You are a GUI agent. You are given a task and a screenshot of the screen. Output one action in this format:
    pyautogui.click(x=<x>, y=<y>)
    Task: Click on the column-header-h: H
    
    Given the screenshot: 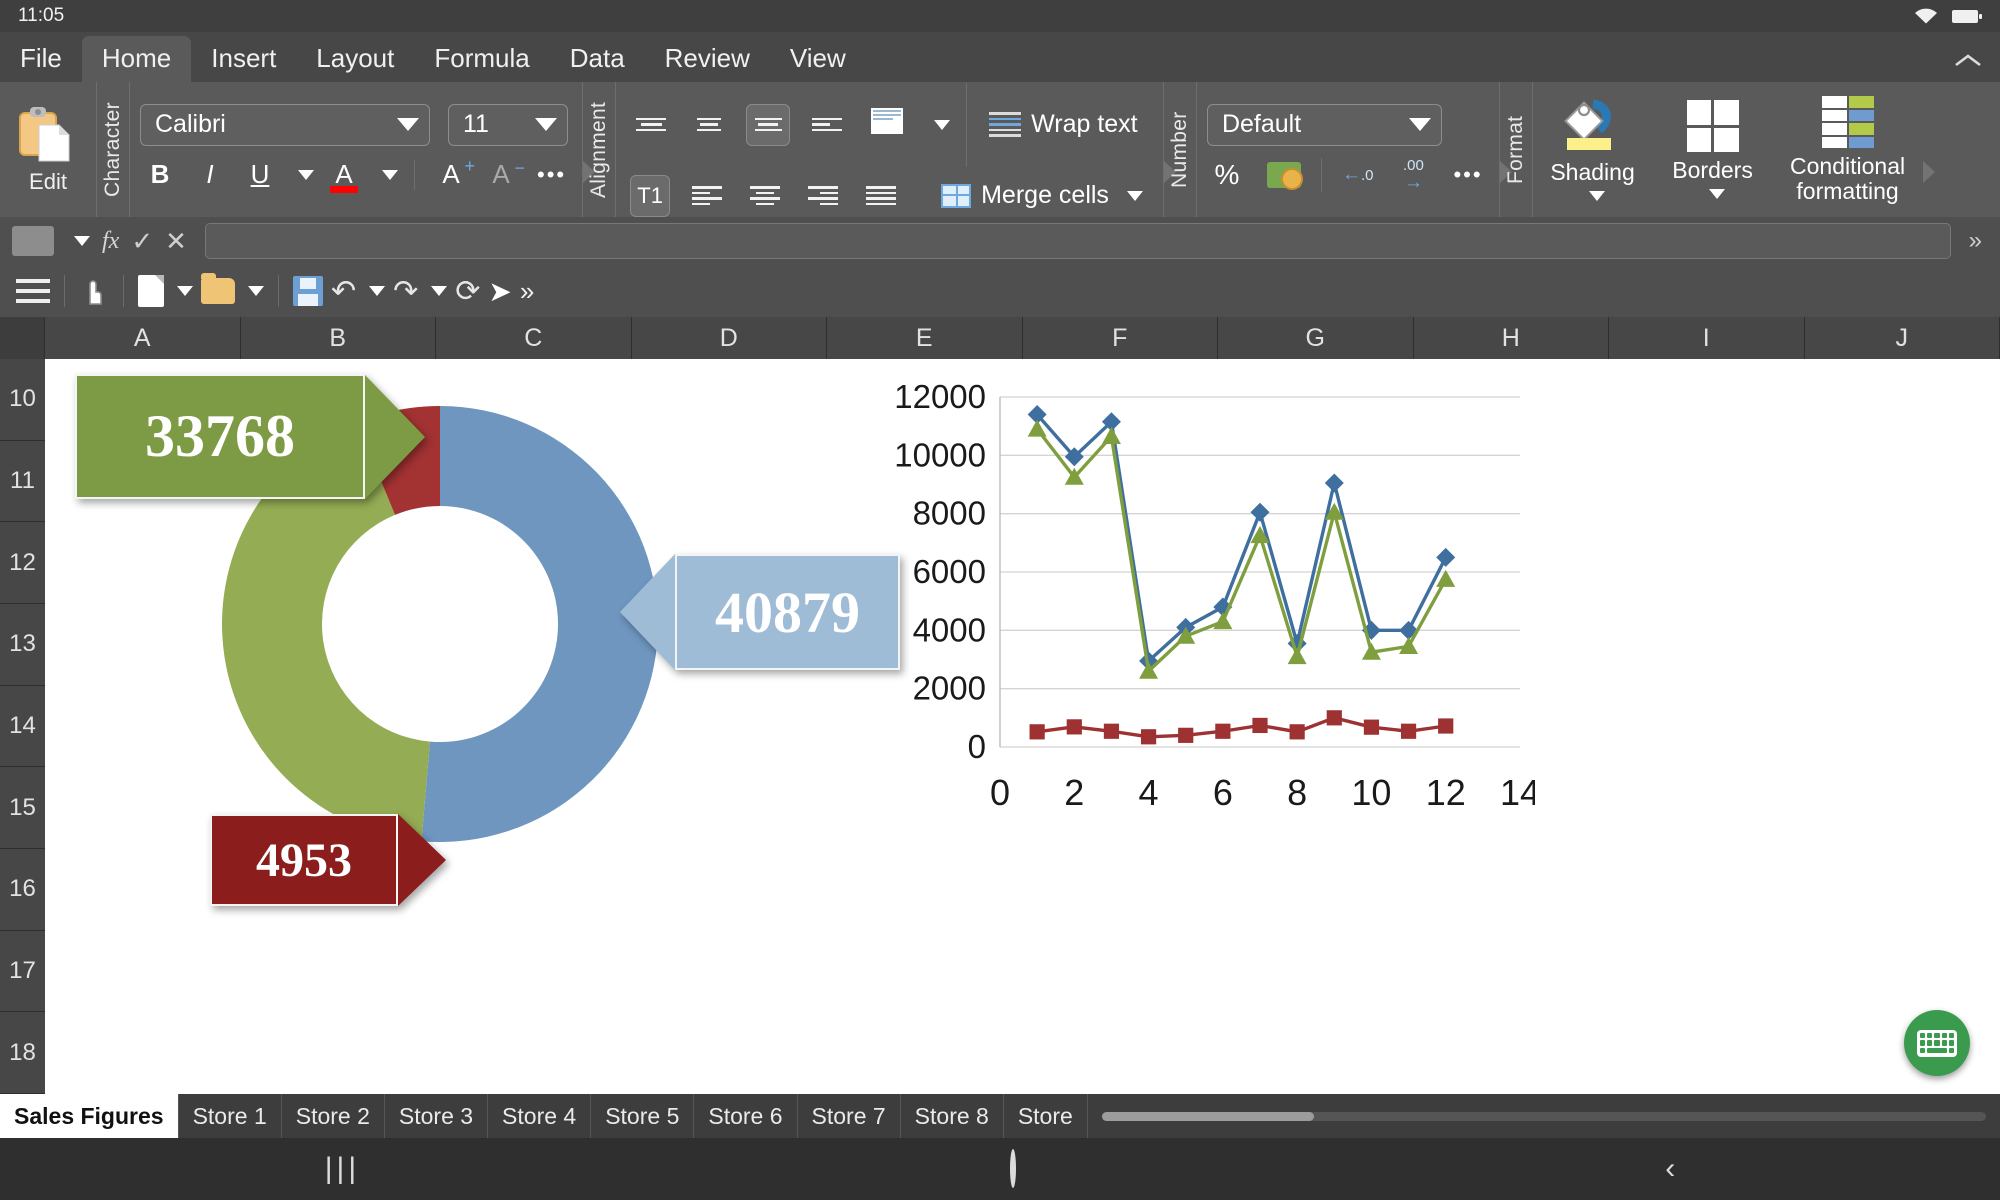 What is the action you would take?
    pyautogui.click(x=1511, y=338)
    